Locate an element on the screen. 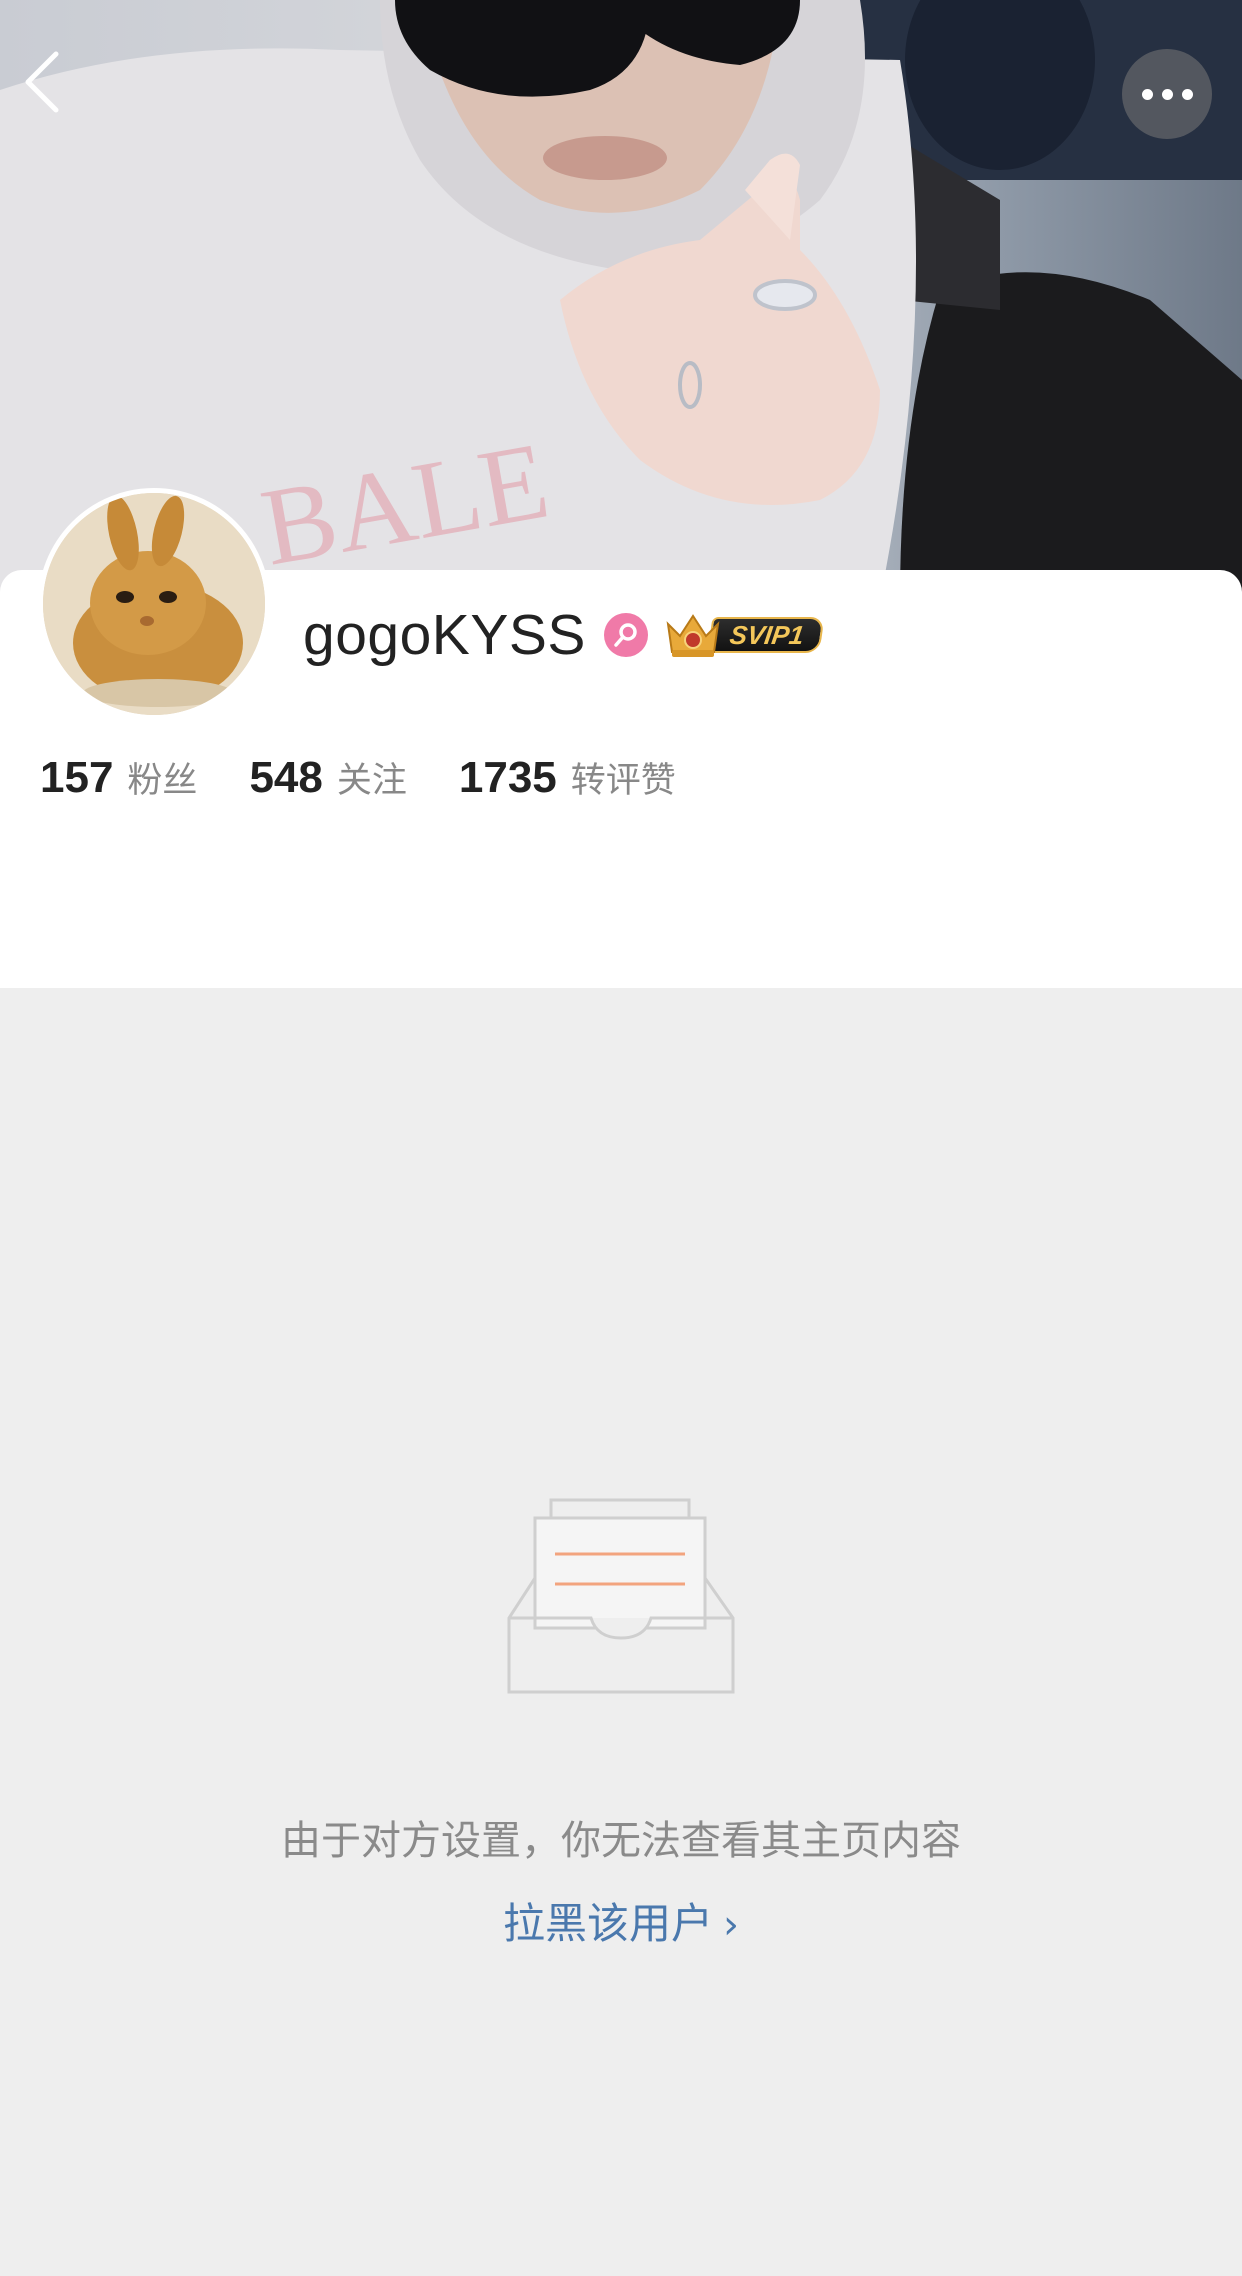 This screenshot has height=2276, width=1242. followers-count: 157 is located at coordinates (77, 777).